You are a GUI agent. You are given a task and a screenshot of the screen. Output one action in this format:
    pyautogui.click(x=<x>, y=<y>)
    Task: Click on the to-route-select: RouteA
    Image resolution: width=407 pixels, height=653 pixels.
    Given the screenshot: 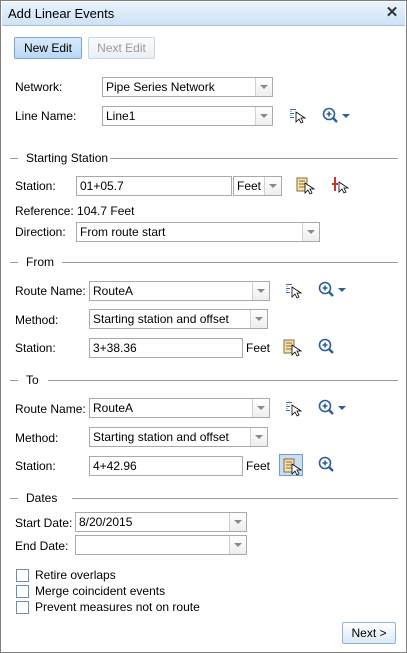 What is the action you would take?
    pyautogui.click(x=179, y=408)
    